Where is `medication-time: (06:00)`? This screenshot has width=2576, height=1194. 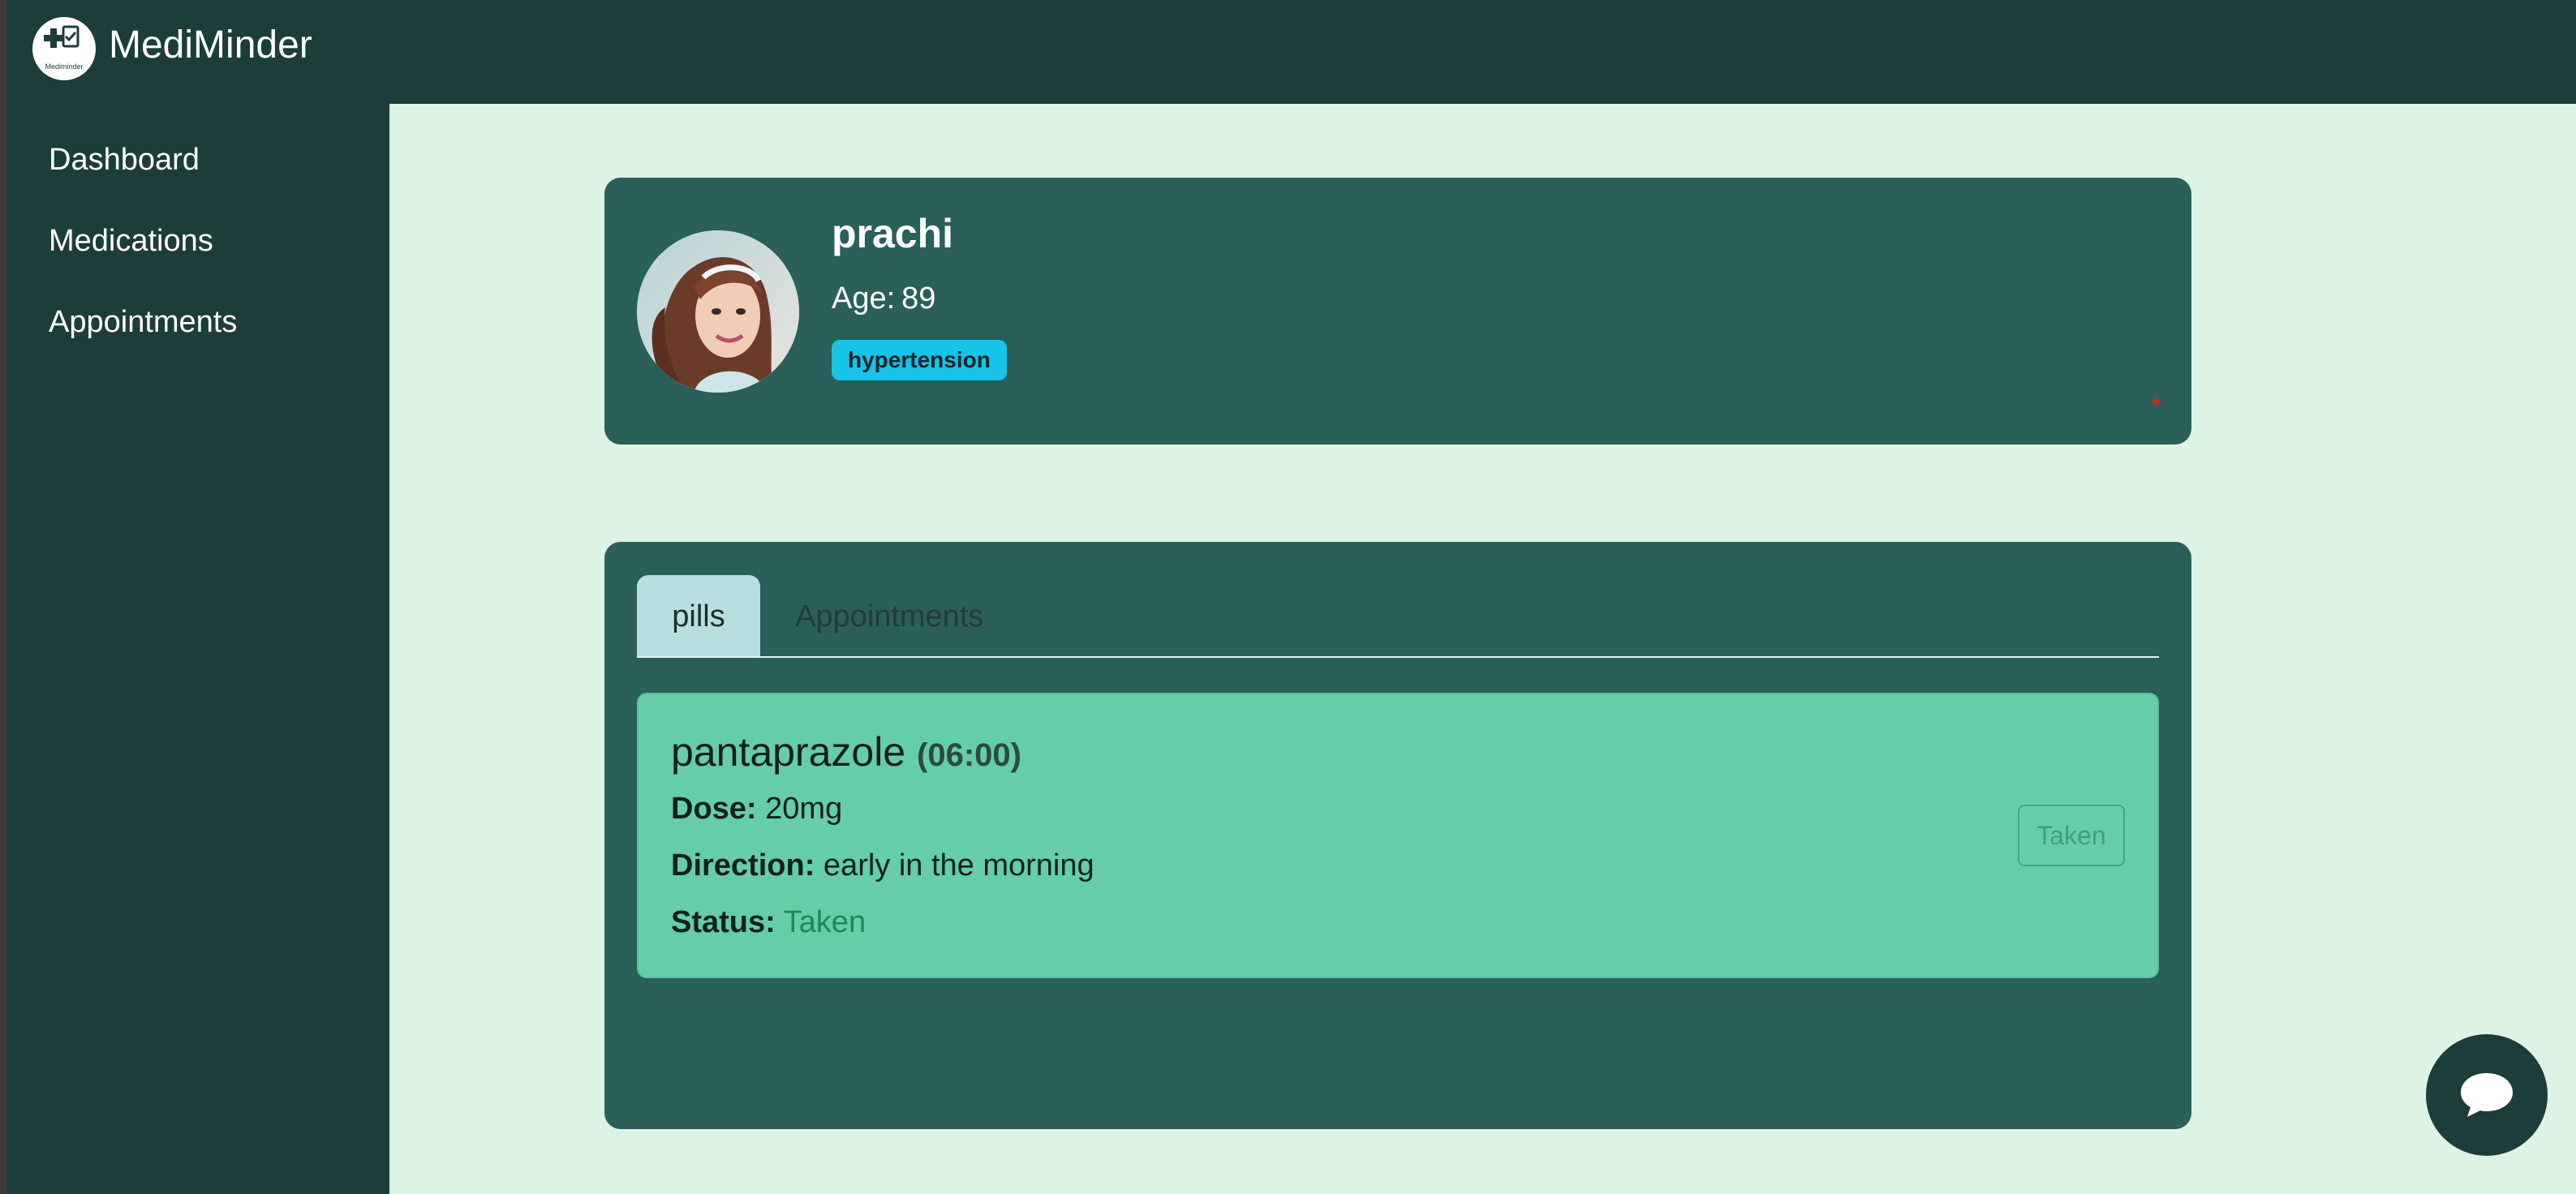
medication-time: (06:00) is located at coordinates (969, 755).